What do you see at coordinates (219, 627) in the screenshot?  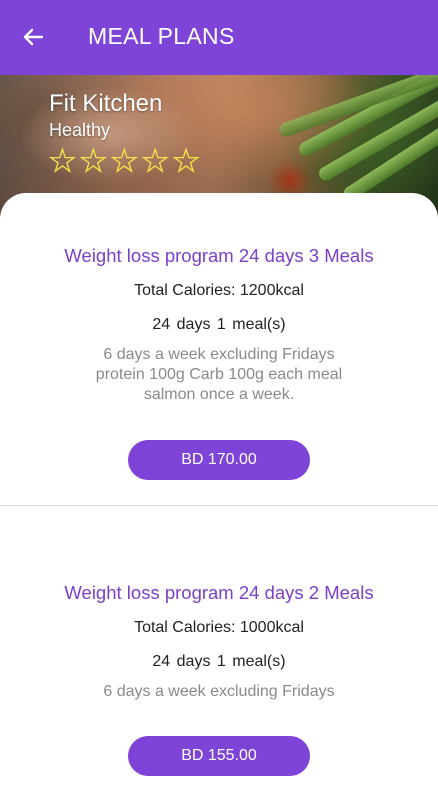 I see `plan-calories: Total Calories: 1000kcal` at bounding box center [219, 627].